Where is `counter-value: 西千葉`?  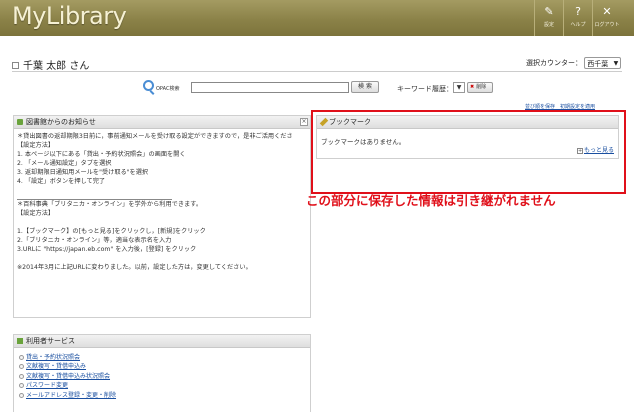 counter-value: 西千葉 is located at coordinates (598, 64).